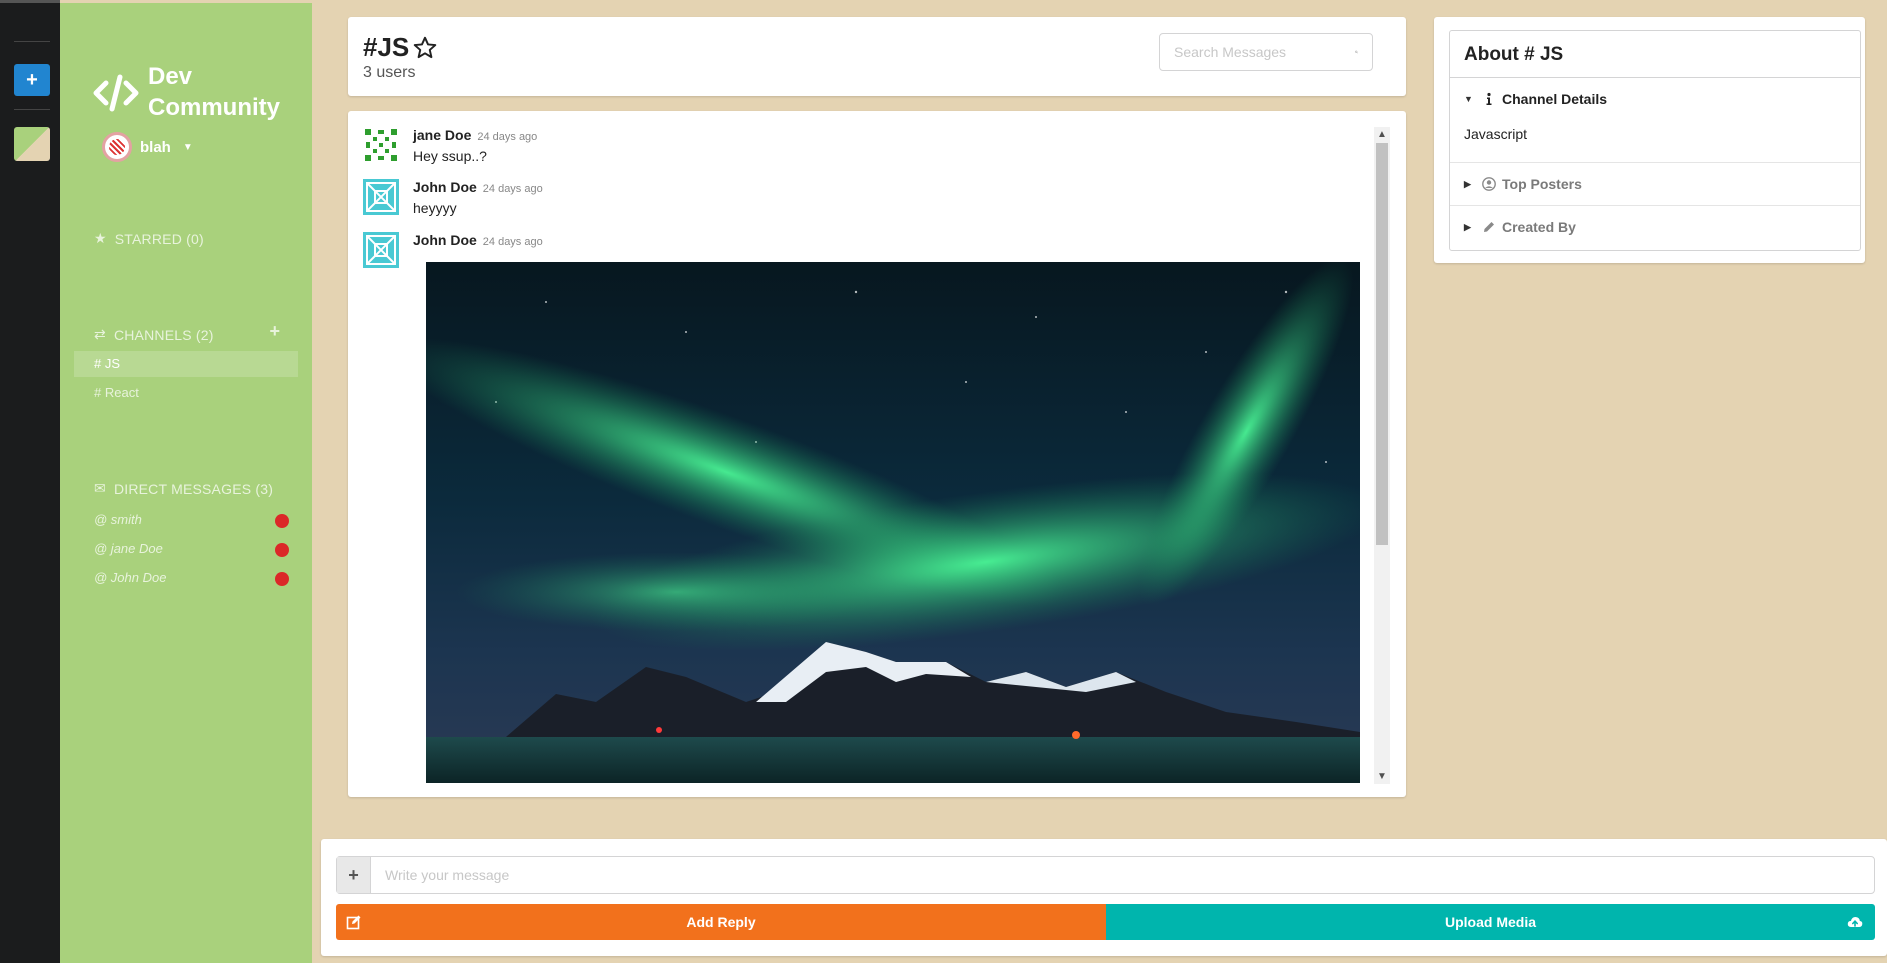 Image resolution: width=1887 pixels, height=963 pixels. Describe the element at coordinates (100, 238) in the screenshot. I see `star-icon: ★` at that location.